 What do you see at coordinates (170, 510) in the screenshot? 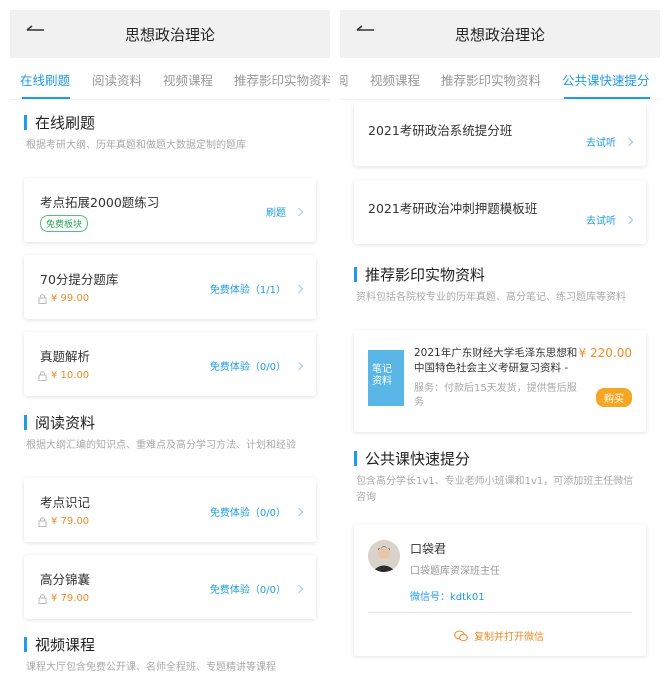
I see `knowledge-card: 考点识记 ¥ 79.00 免费体验（0/0）` at bounding box center [170, 510].